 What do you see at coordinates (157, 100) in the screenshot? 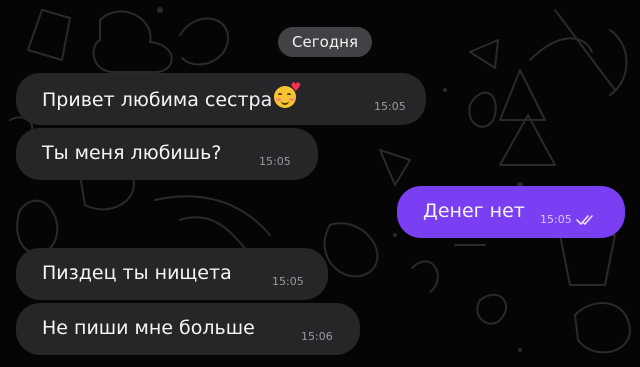
I see `message-text-content: Привет любима сестра` at bounding box center [157, 100].